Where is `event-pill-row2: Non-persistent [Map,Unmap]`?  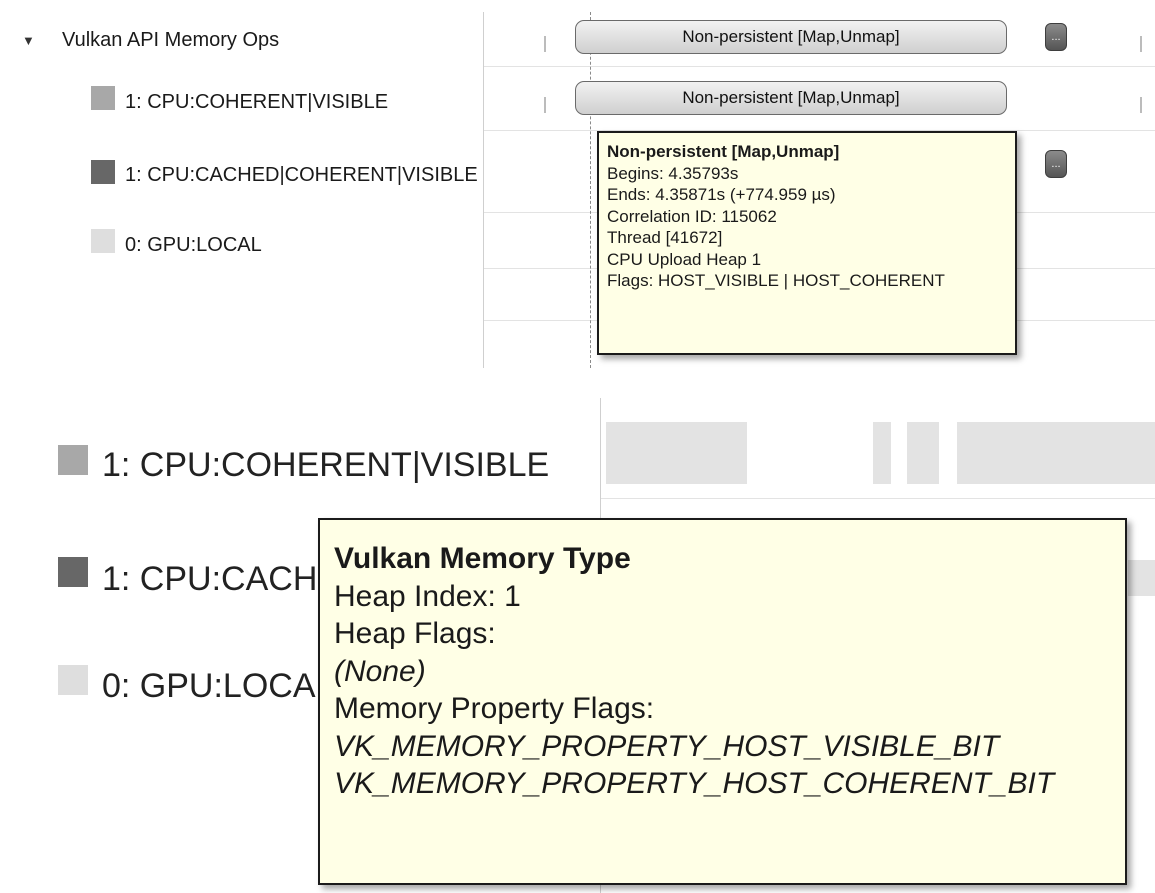
event-pill-row2: Non-persistent [Map,Unmap] is located at coordinates (791, 98).